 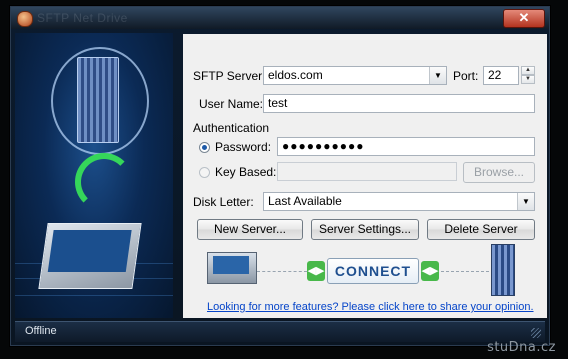 I want to click on sync-arrows-icon, so click(x=104, y=182).